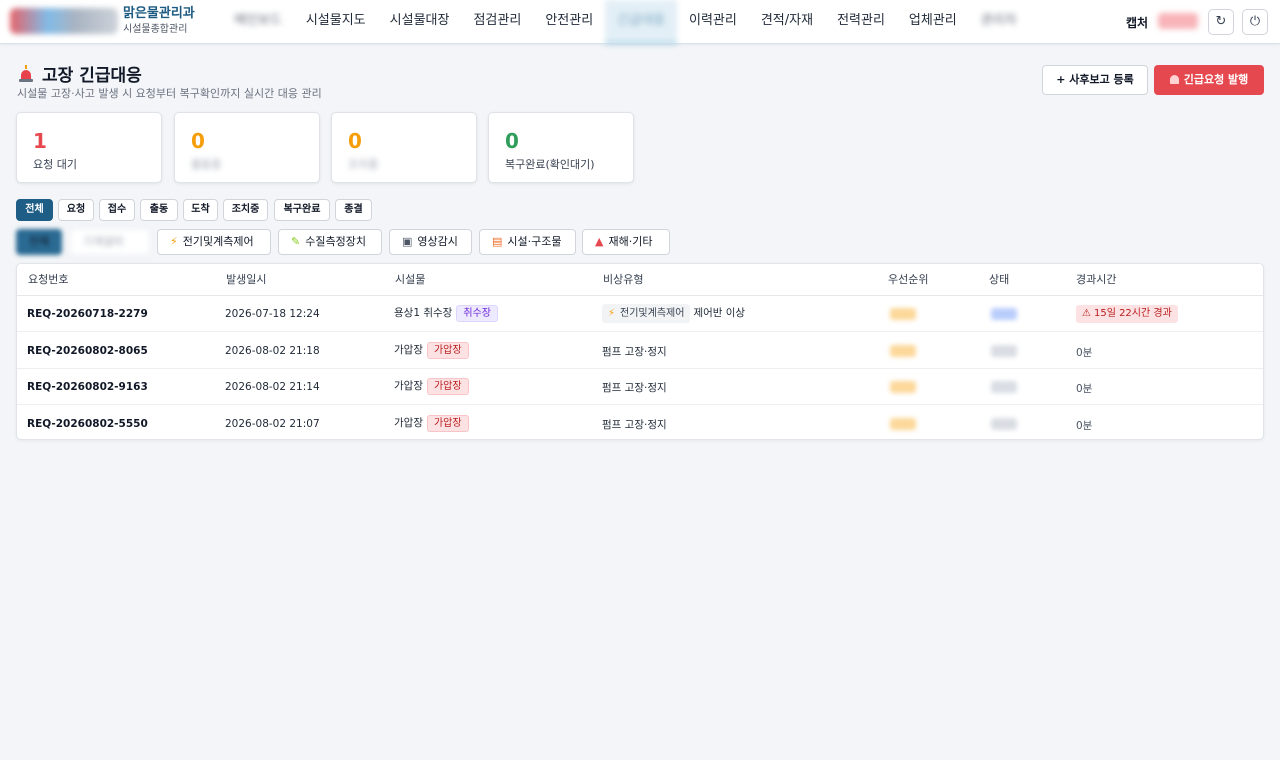  I want to click on column-header: 시설물, so click(410, 280).